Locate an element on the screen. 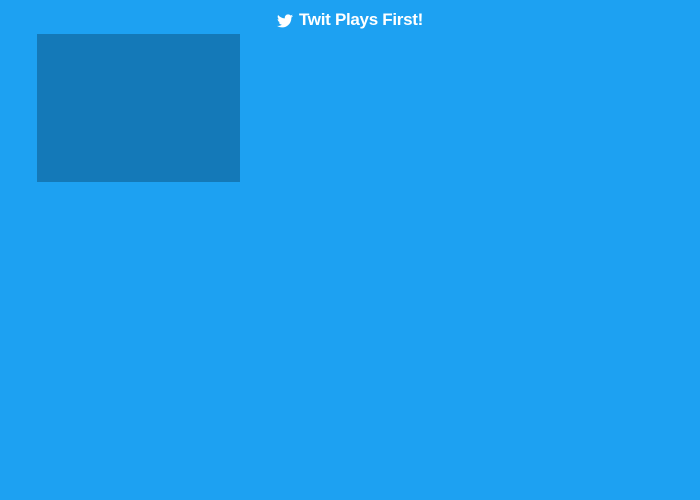  page-title: Twit Plays First! is located at coordinates (360, 19).